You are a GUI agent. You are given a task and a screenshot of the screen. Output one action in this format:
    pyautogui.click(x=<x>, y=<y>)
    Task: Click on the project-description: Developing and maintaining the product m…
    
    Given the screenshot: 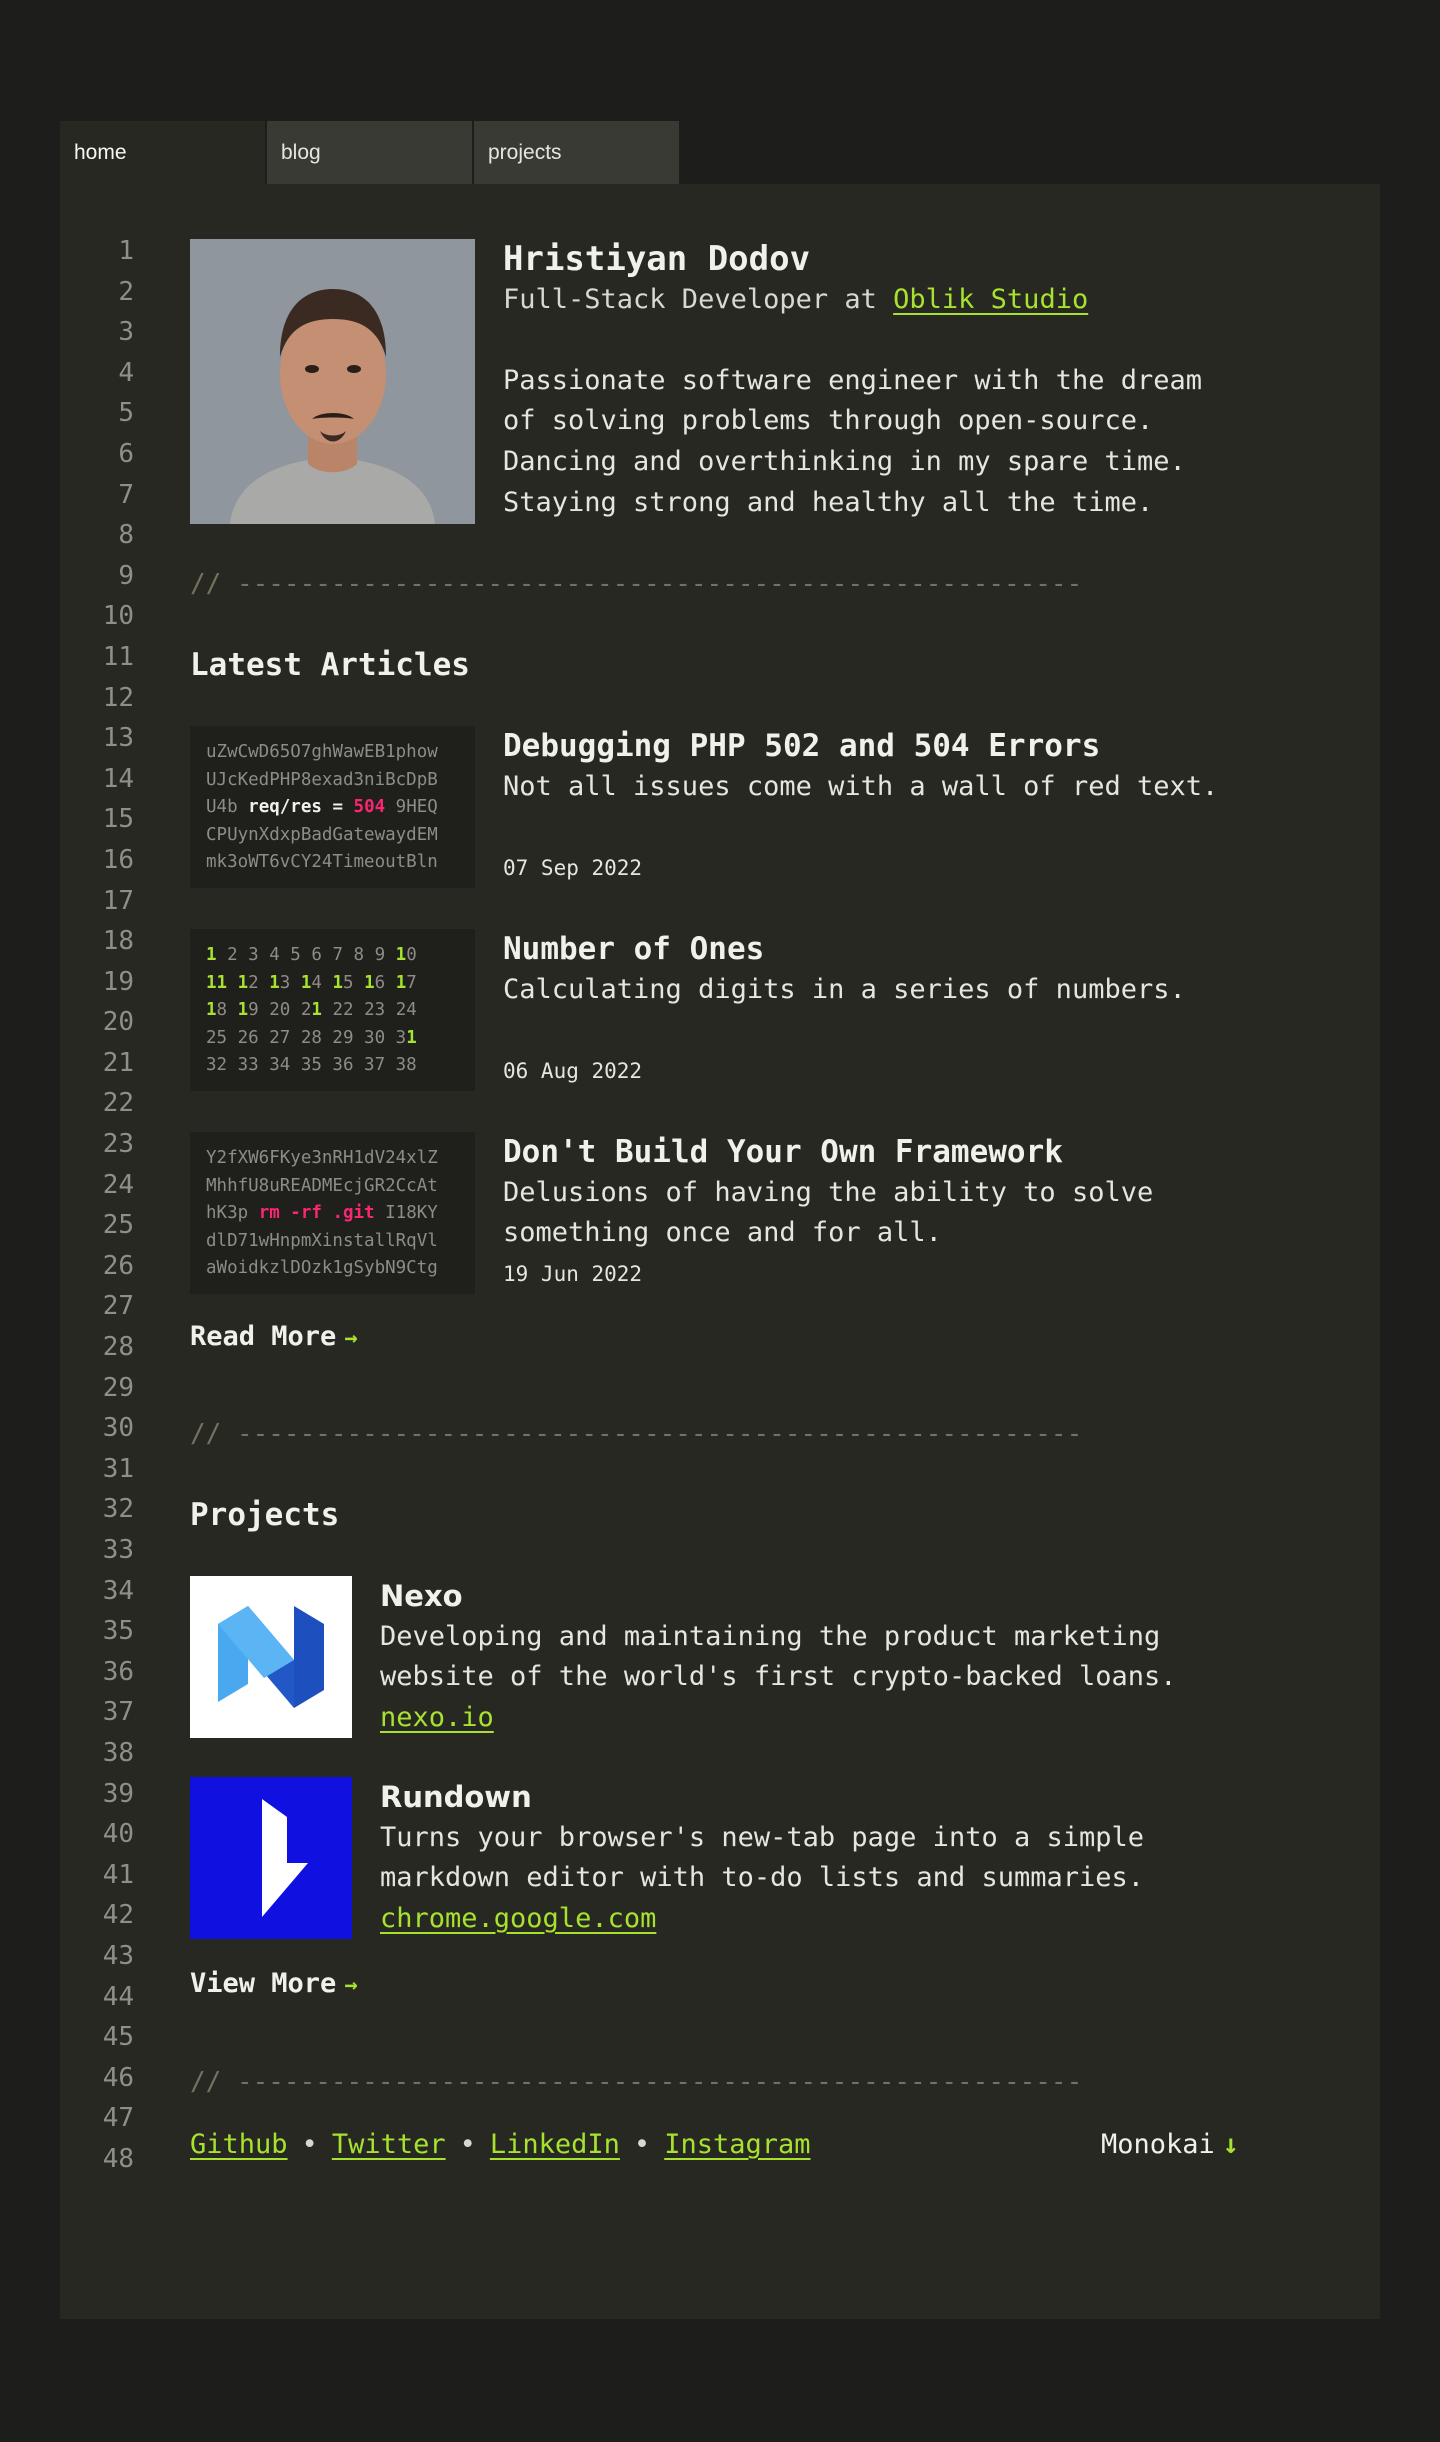 What is the action you would take?
    pyautogui.click(x=778, y=1656)
    